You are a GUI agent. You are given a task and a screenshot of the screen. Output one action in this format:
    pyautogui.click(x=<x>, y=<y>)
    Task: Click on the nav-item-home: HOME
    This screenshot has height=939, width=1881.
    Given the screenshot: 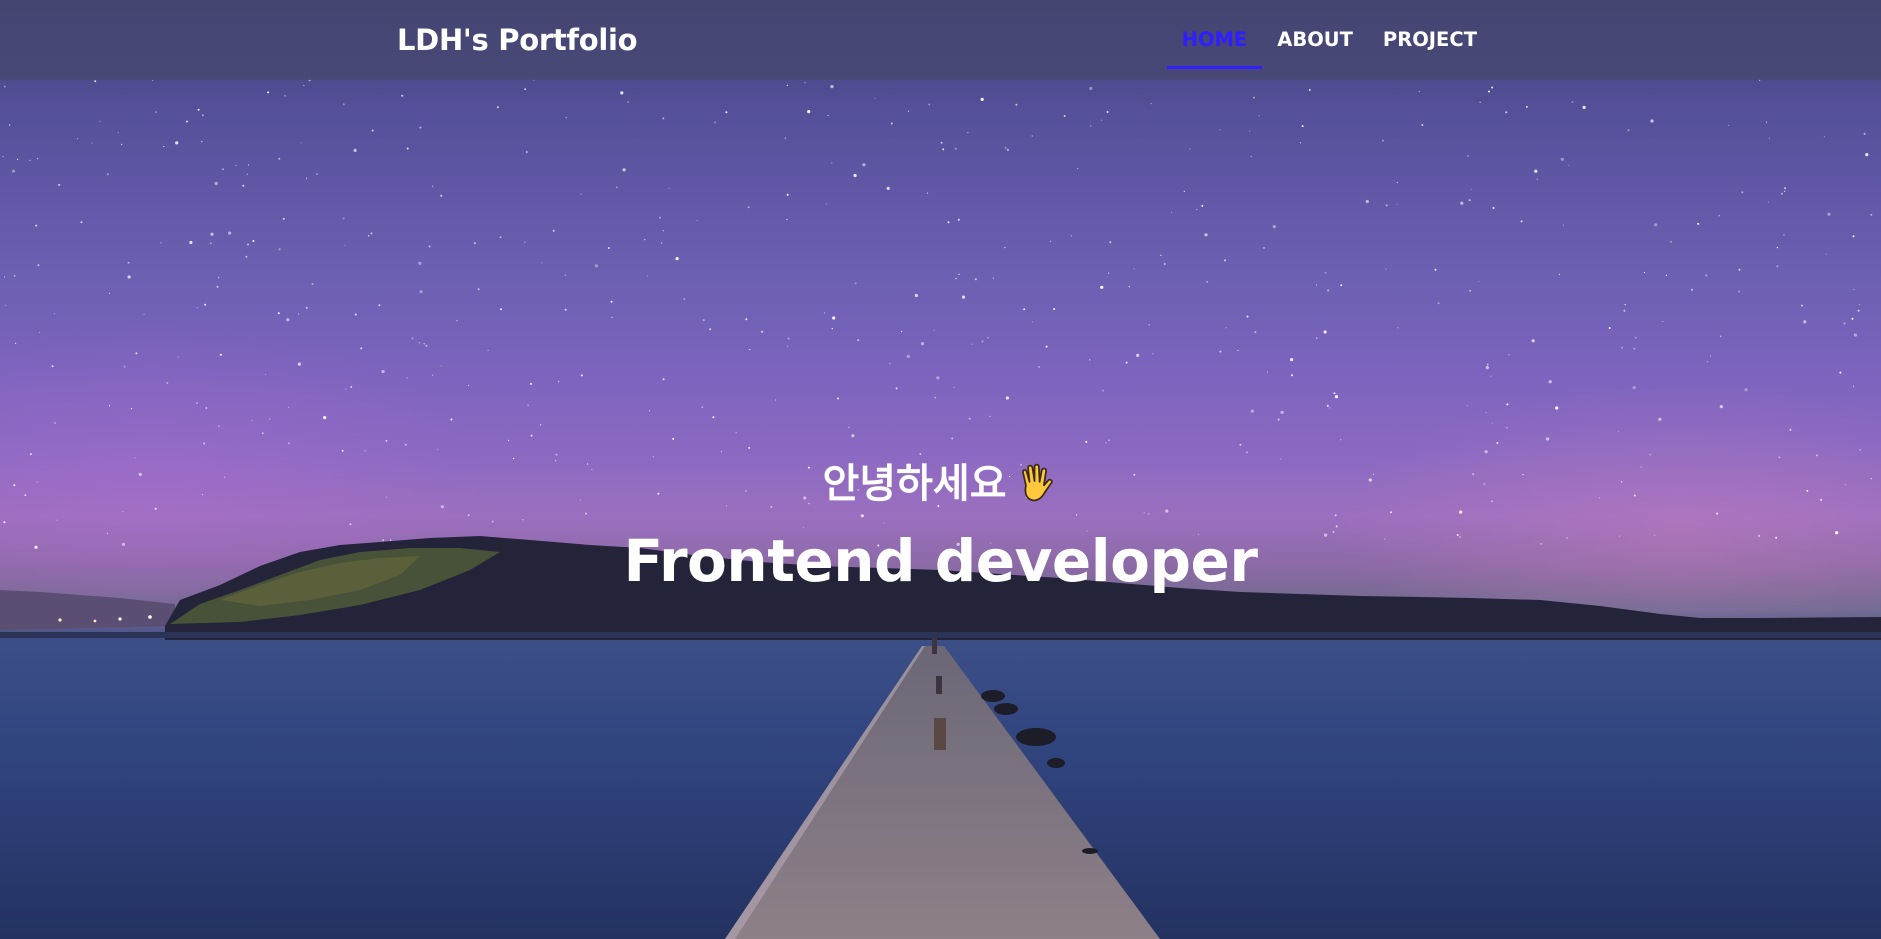 What is the action you would take?
    pyautogui.click(x=1214, y=40)
    